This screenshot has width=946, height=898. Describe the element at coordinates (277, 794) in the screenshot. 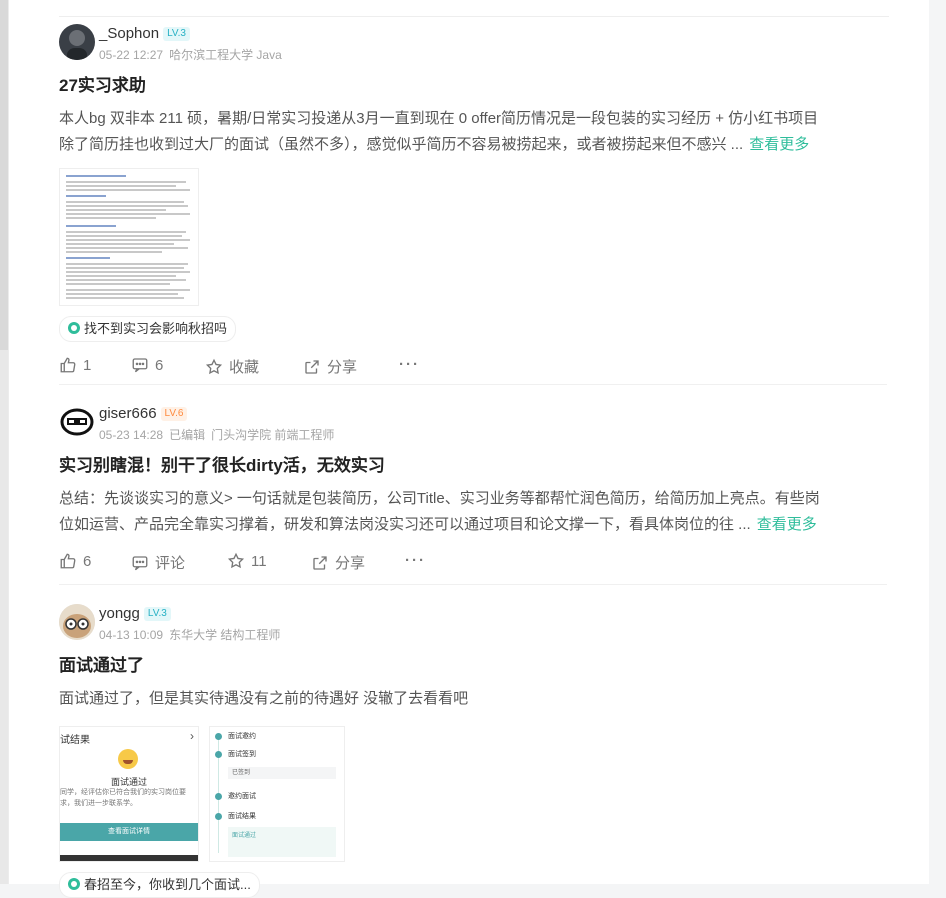

I see `screenshot-image: 面试邀约 面试签到 已签到 邀约面试 面试结果 面试通过` at that location.